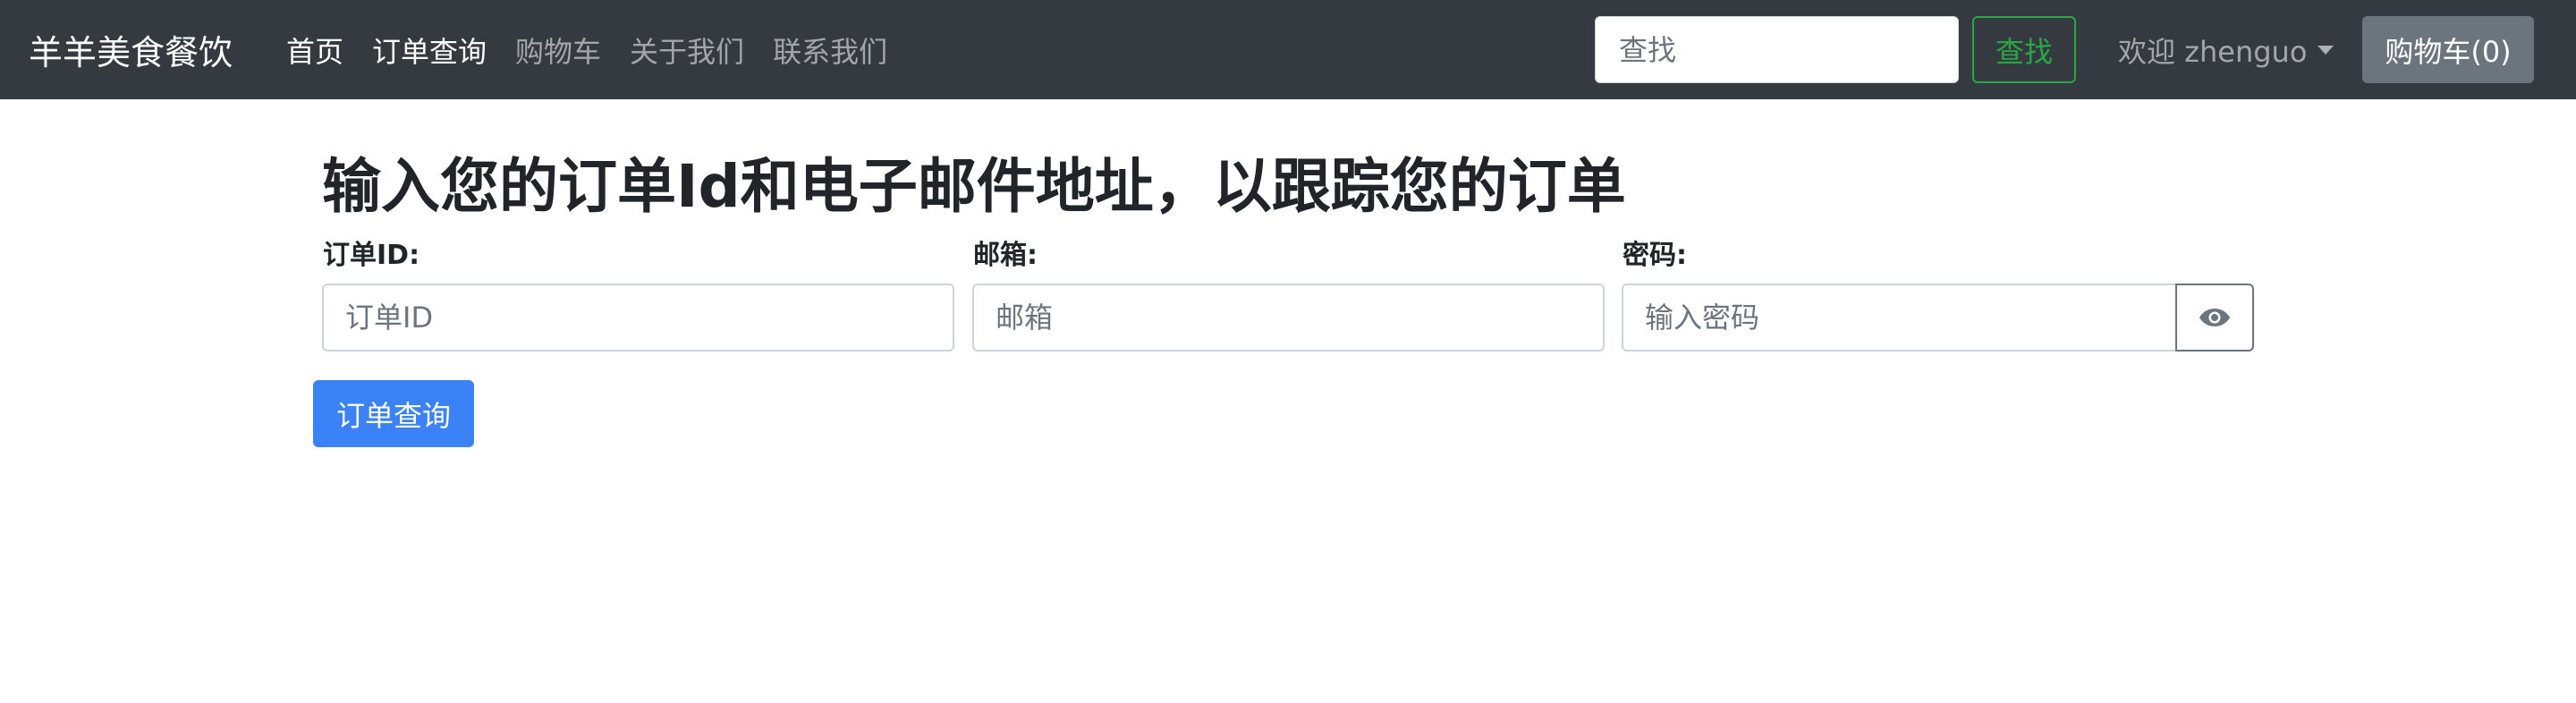  I want to click on welcome-text: 欢迎 zhenguo, so click(2213, 52).